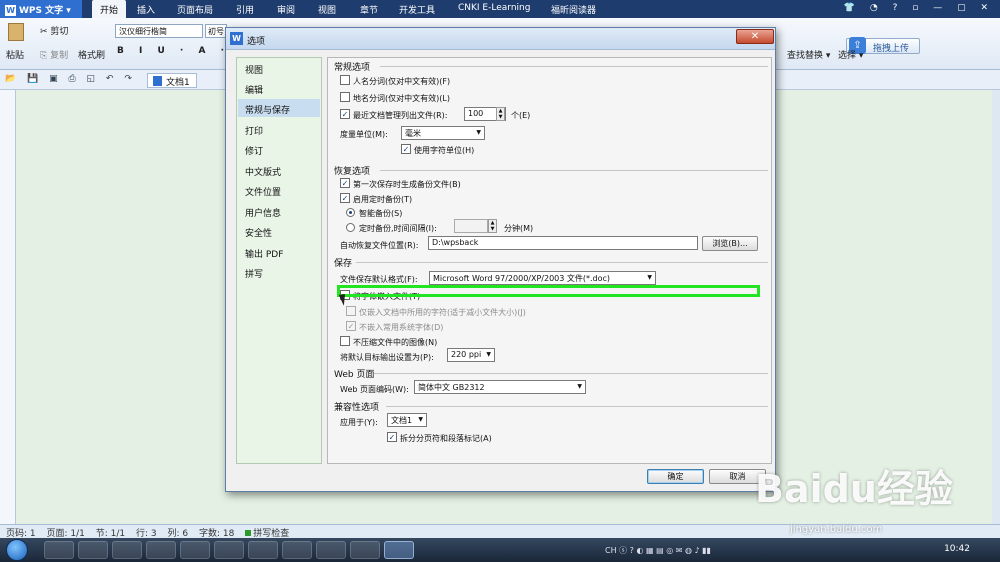  I want to click on web-encoding-select: 简体中文 GB2312 ▼, so click(500, 387).